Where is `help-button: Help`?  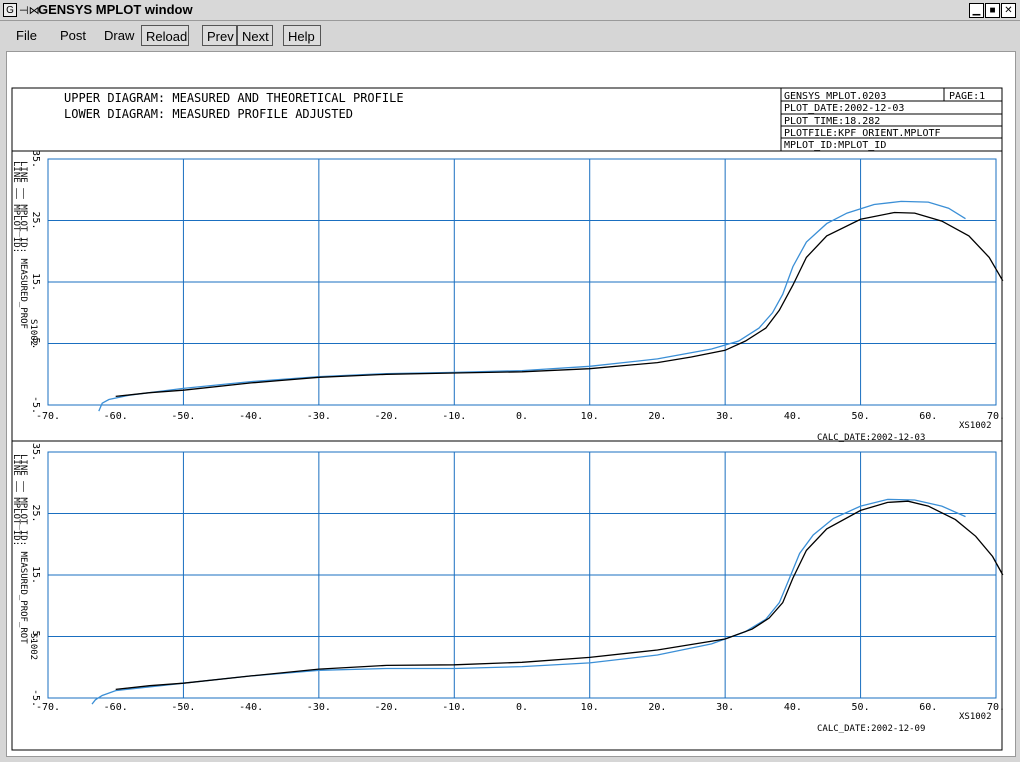 help-button: Help is located at coordinates (302, 35).